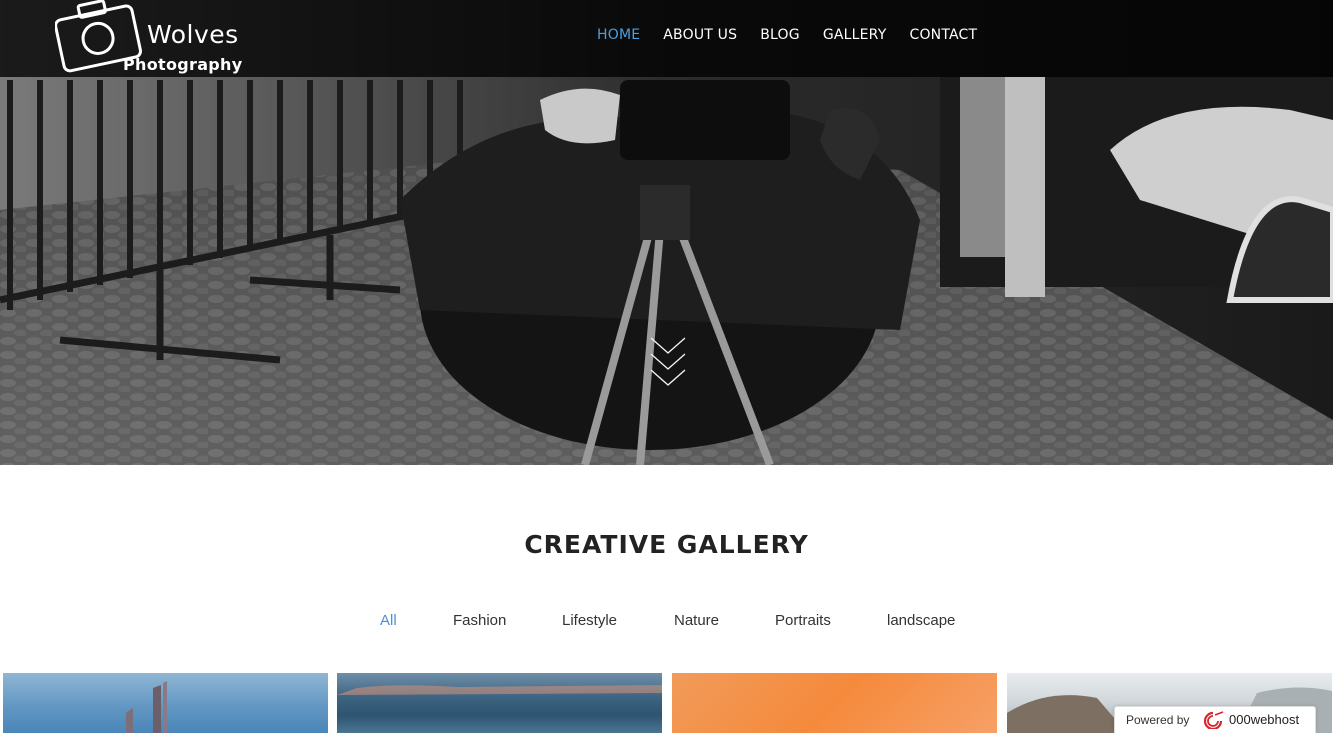  What do you see at coordinates (589, 620) in the screenshot?
I see `filter-lifestyle: Lifestyle` at bounding box center [589, 620].